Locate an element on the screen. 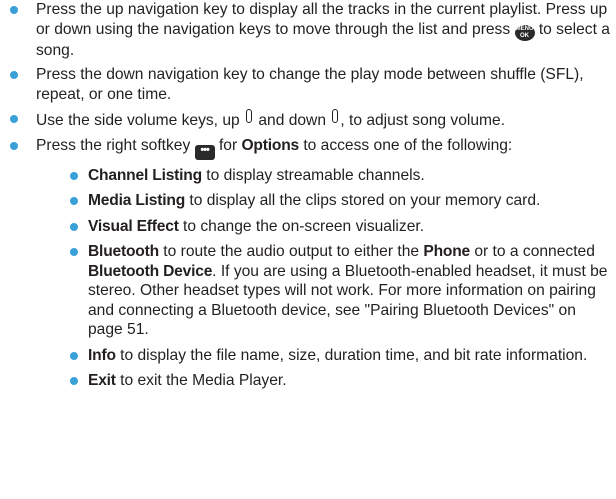 The height and width of the screenshot is (499, 616). option-description: to route the audio output to either the is located at coordinates (291, 251).